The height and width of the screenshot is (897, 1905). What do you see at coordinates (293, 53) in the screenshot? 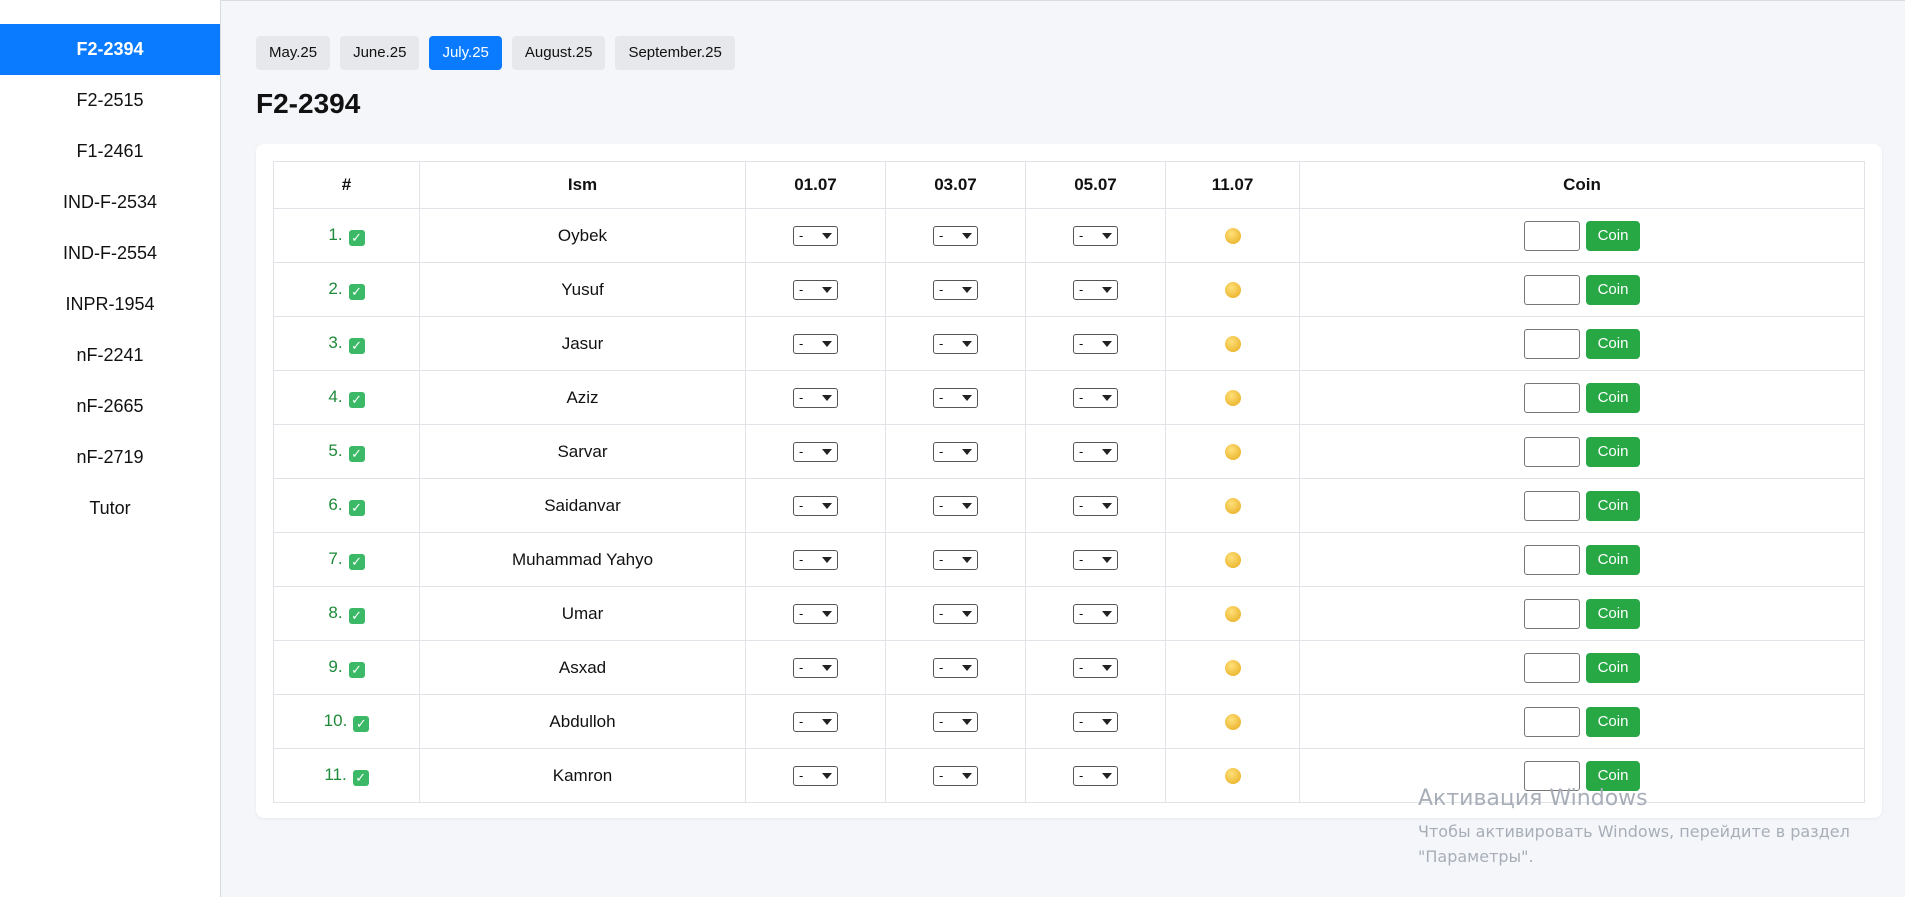
I see `tab-may-25: May.25` at bounding box center [293, 53].